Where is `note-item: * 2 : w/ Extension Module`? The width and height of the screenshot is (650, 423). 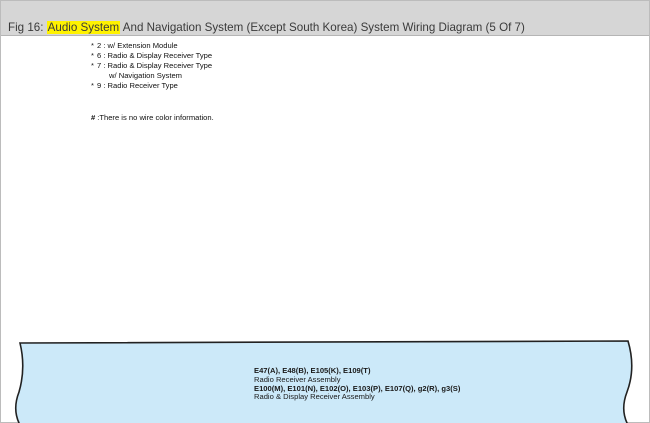 note-item: * 2 : w/ Extension Module is located at coordinates (151, 46).